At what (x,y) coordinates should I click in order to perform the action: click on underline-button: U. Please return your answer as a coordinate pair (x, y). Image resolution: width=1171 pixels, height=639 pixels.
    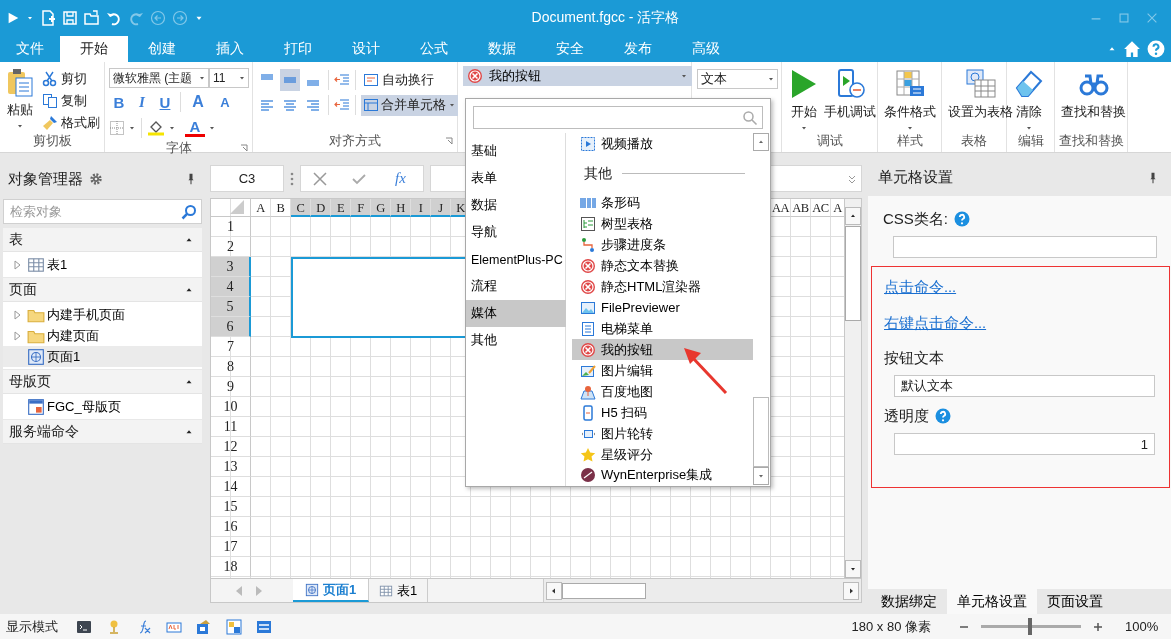
    Looking at the image, I should click on (165, 102).